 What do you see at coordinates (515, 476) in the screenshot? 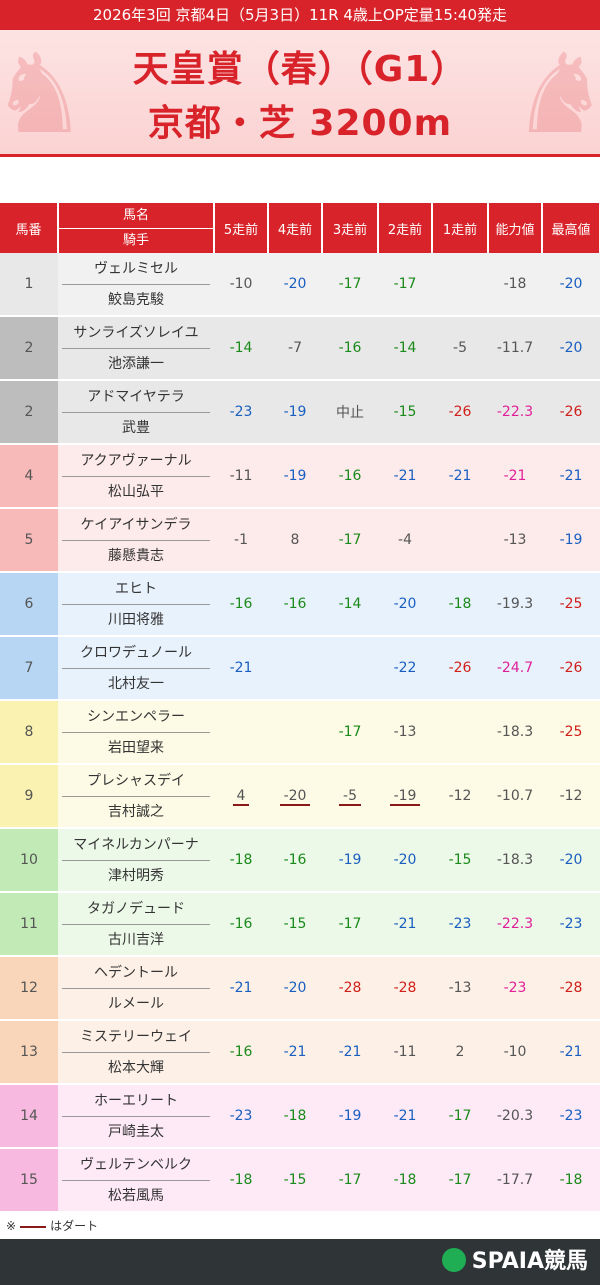
I see `ability-cell: -21` at bounding box center [515, 476].